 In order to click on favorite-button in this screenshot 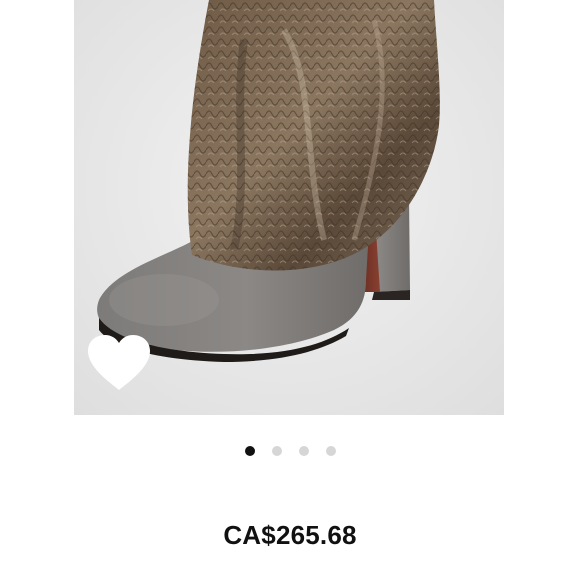, I will do `click(119, 363)`.